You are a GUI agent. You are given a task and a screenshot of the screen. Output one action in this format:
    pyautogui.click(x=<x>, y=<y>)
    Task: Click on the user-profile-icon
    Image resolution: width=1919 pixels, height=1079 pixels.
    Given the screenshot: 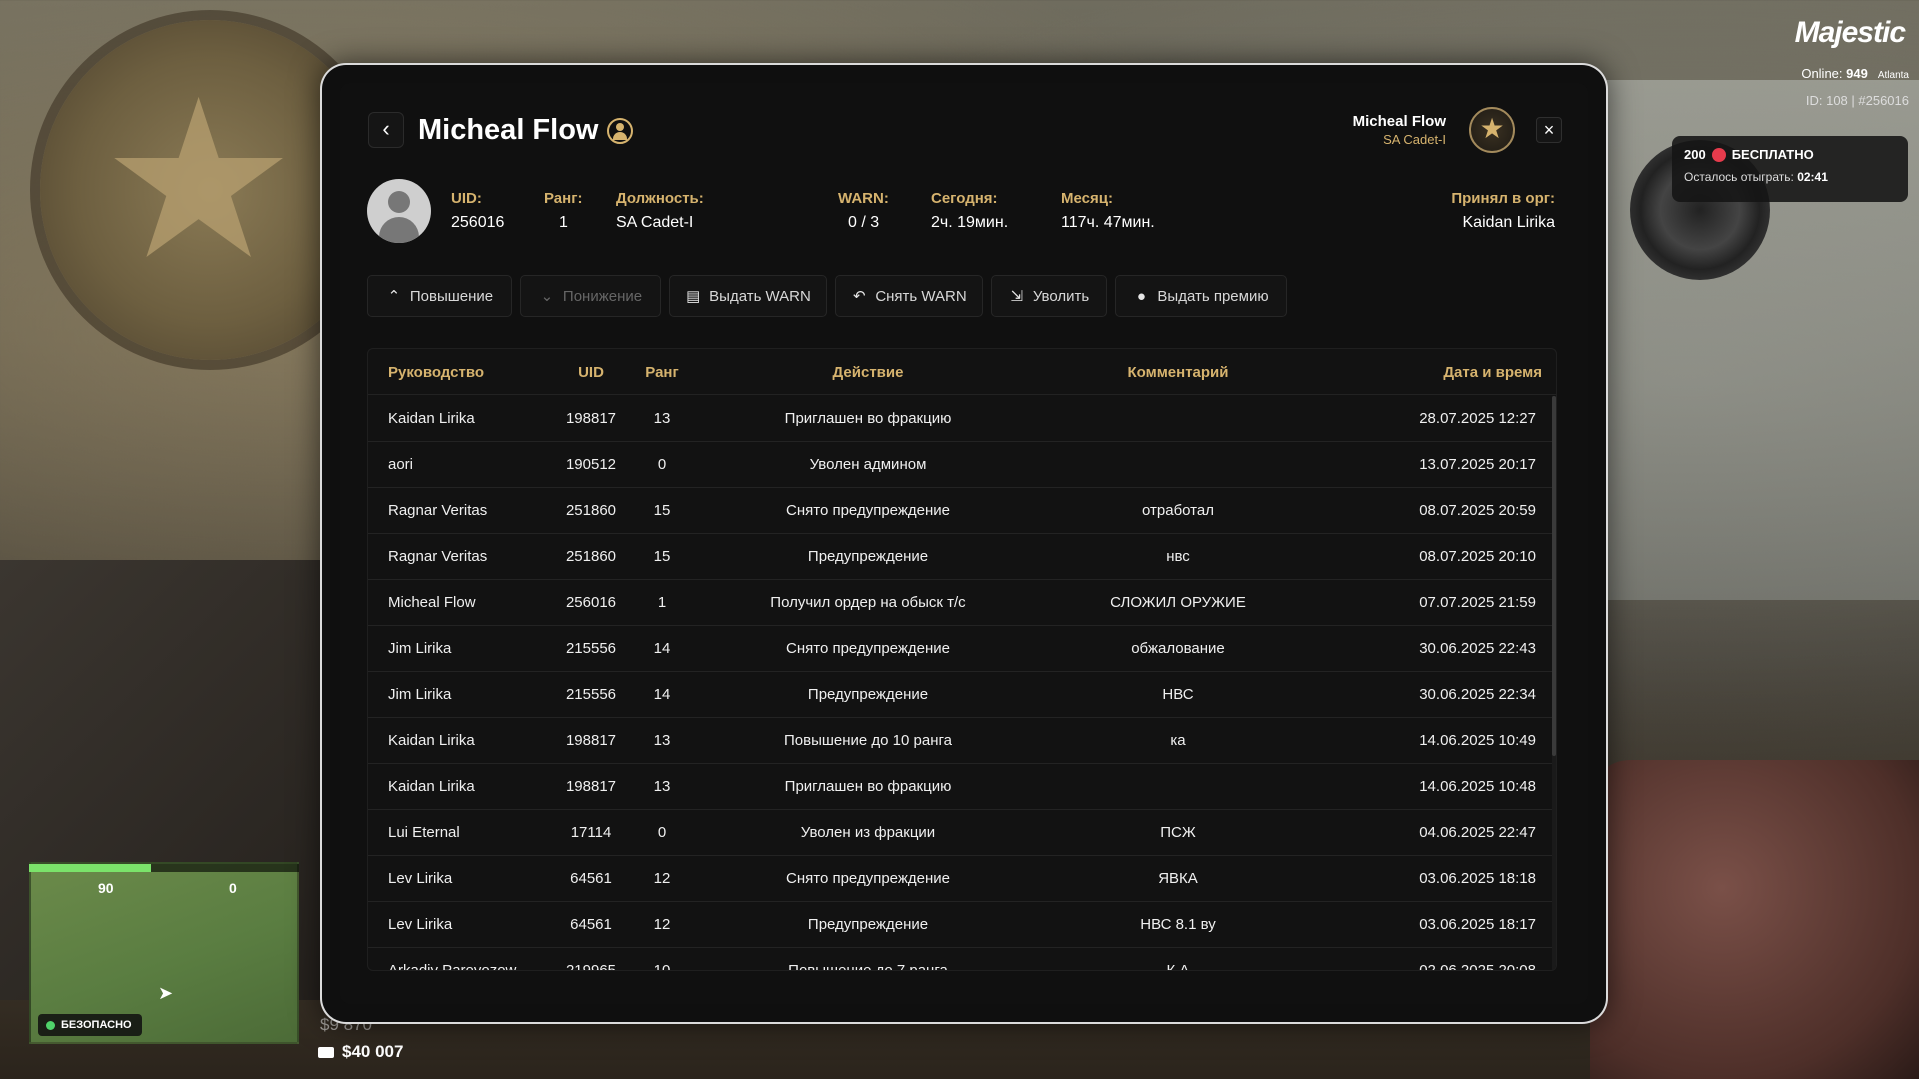 What is the action you would take?
    pyautogui.click(x=620, y=131)
    